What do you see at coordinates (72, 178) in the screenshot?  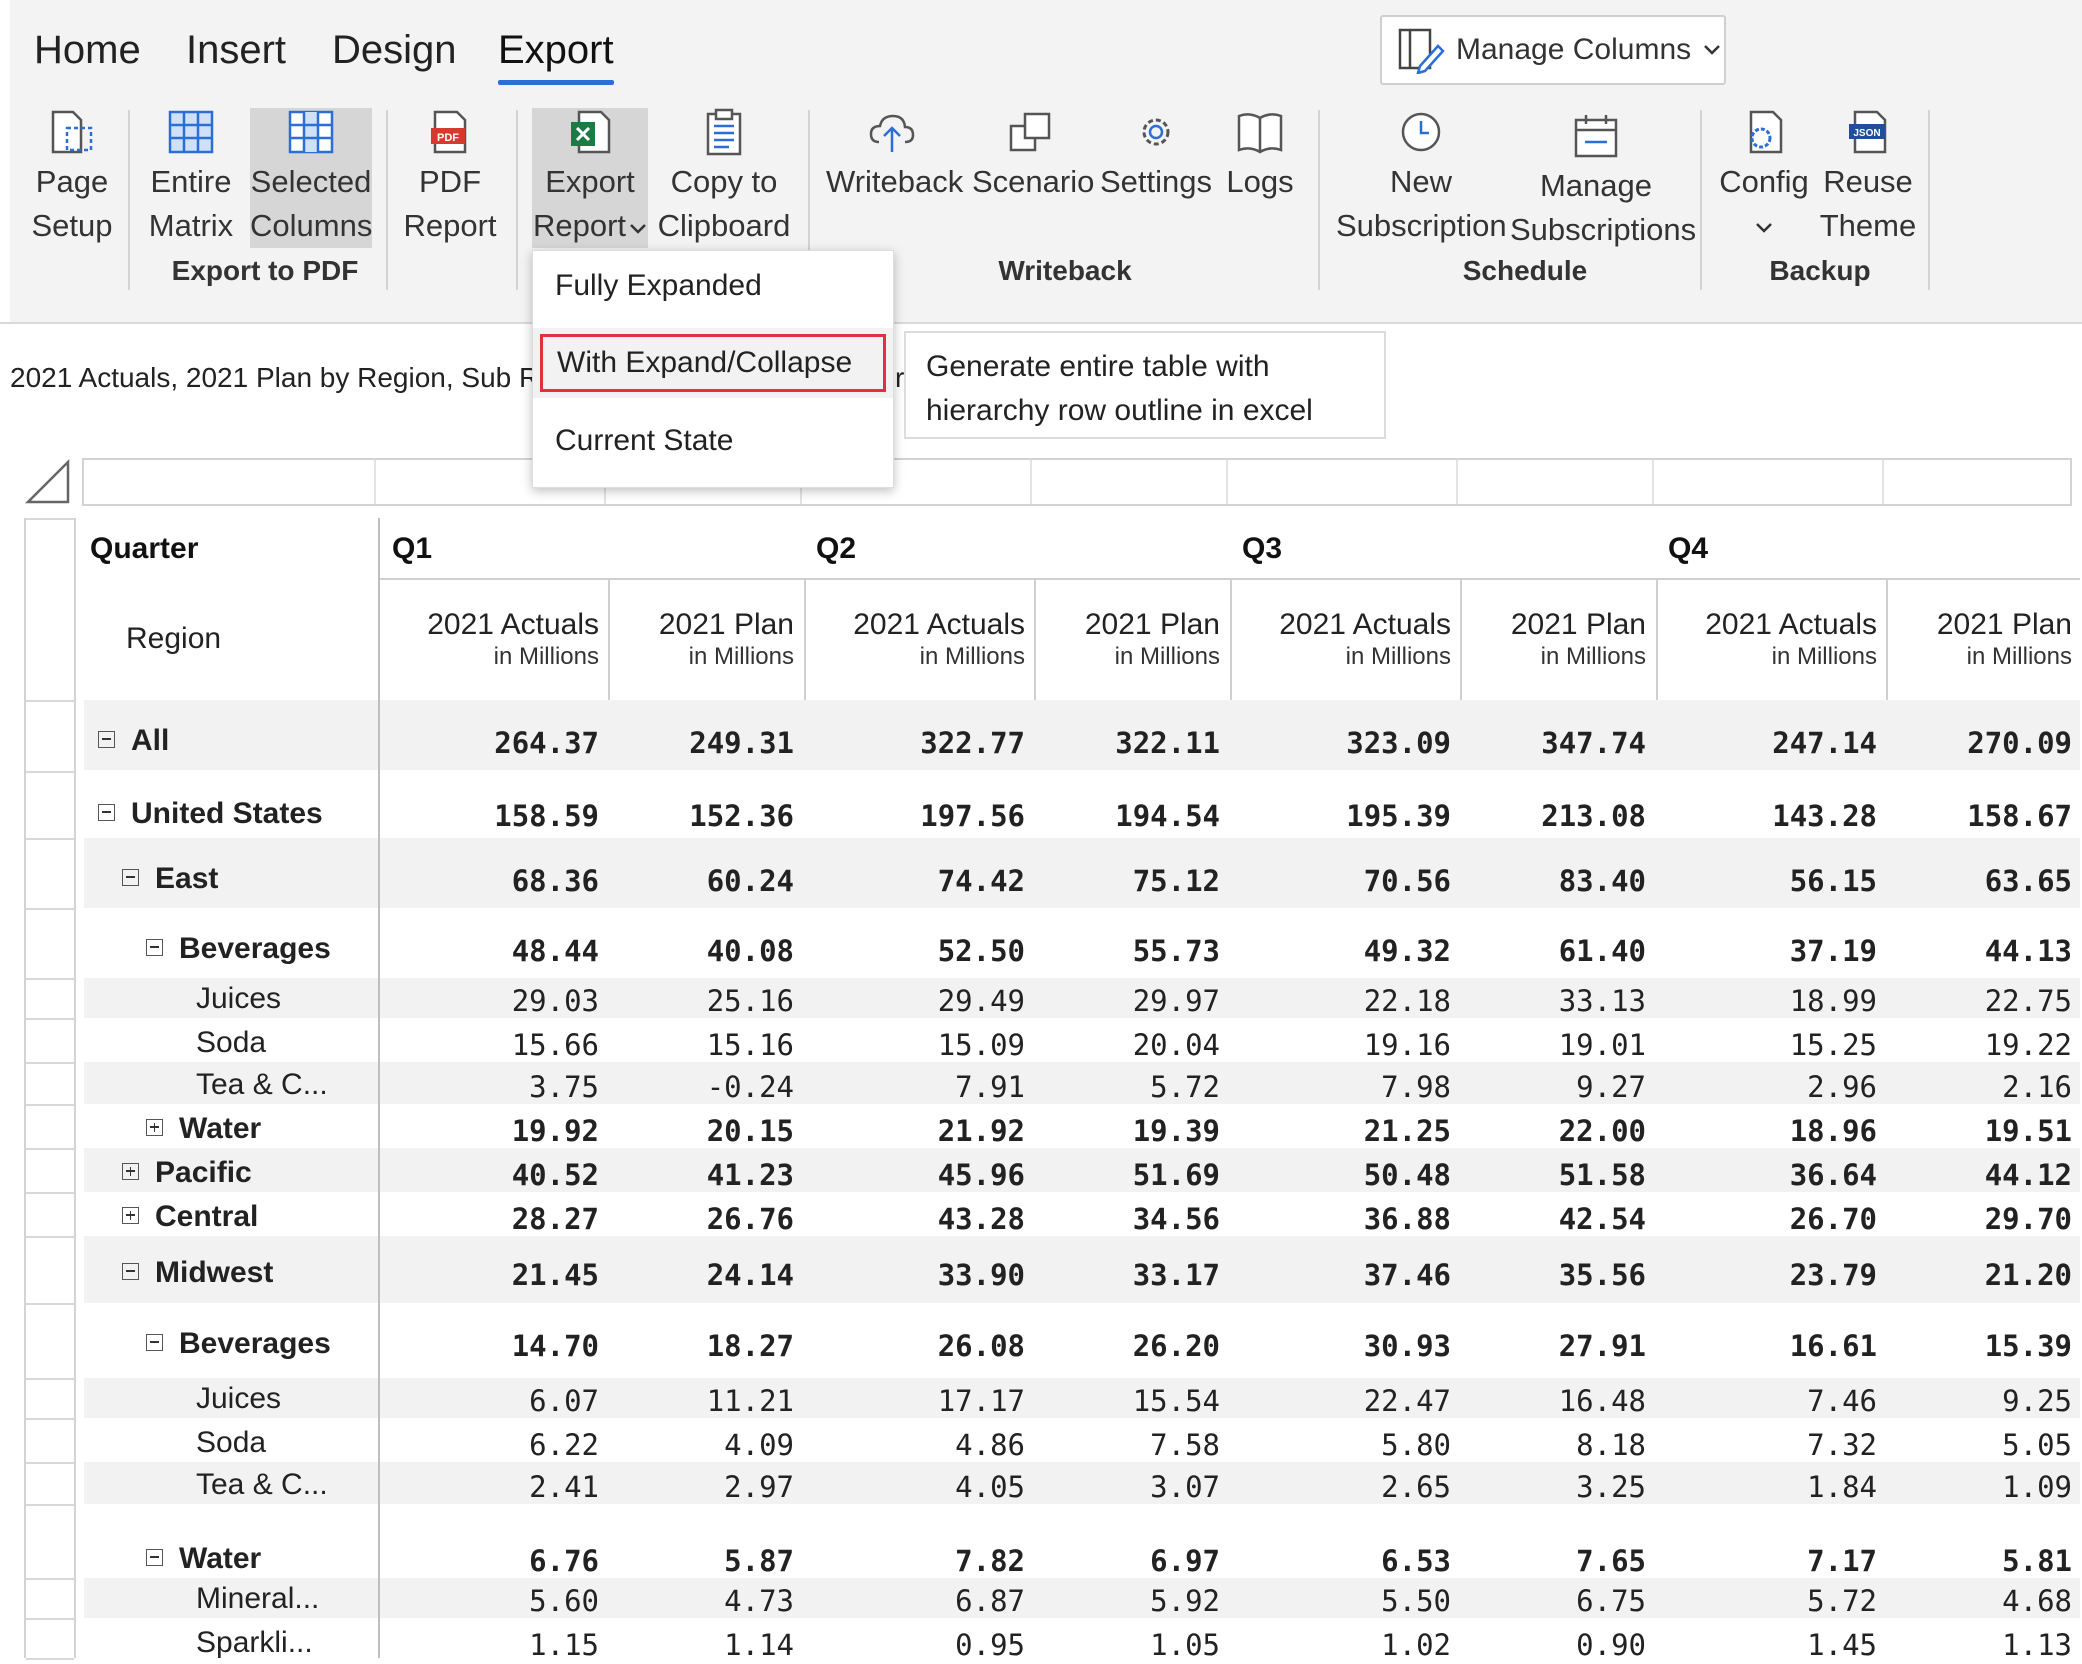 I see `page-setup-button: Page Setup` at bounding box center [72, 178].